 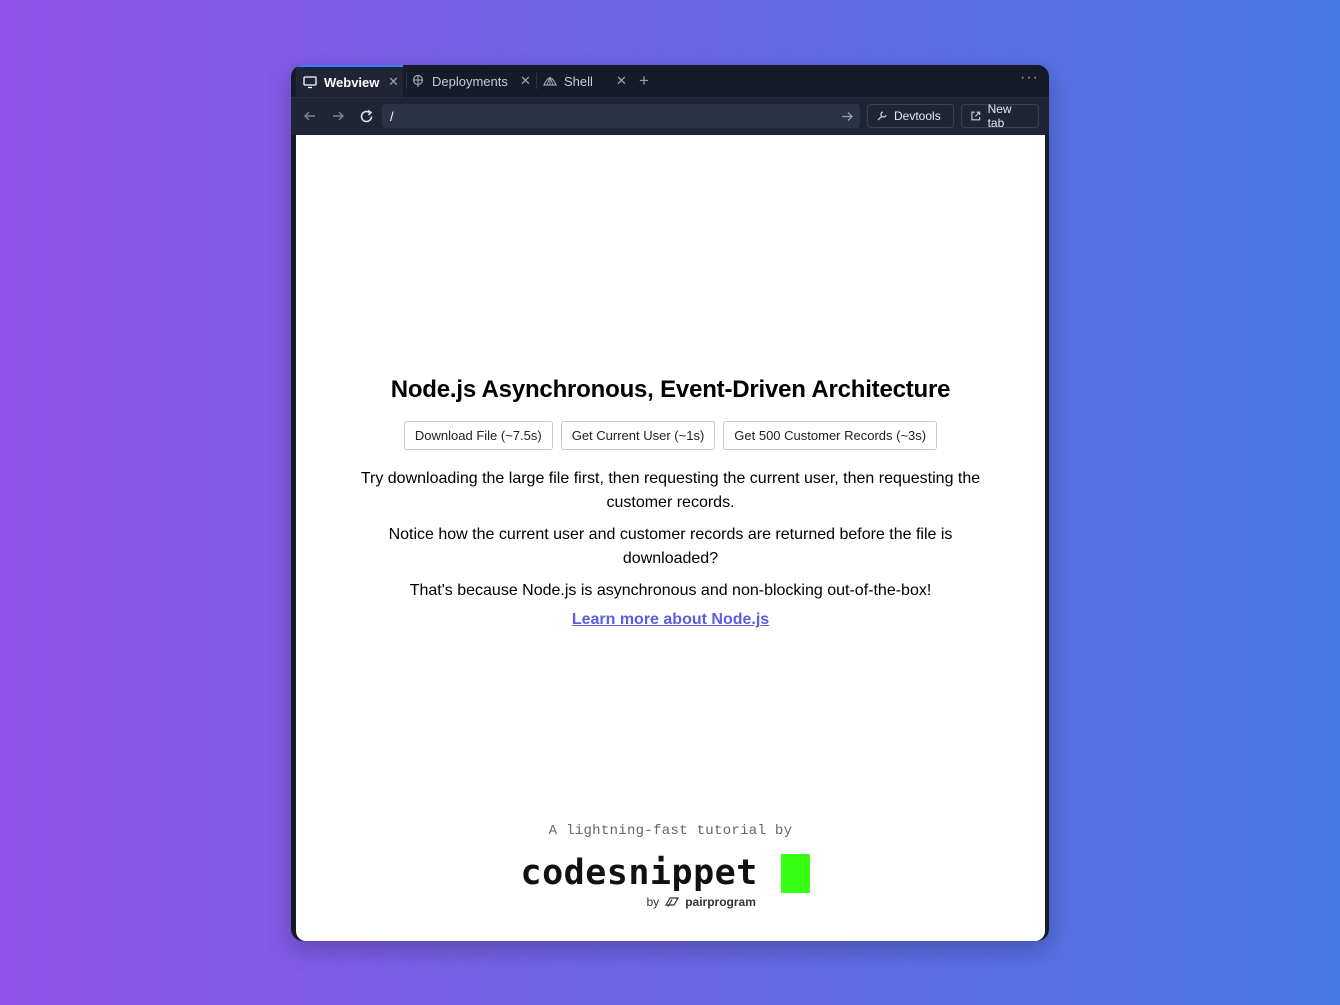 What do you see at coordinates (976, 116) in the screenshot?
I see `external-link-icon` at bounding box center [976, 116].